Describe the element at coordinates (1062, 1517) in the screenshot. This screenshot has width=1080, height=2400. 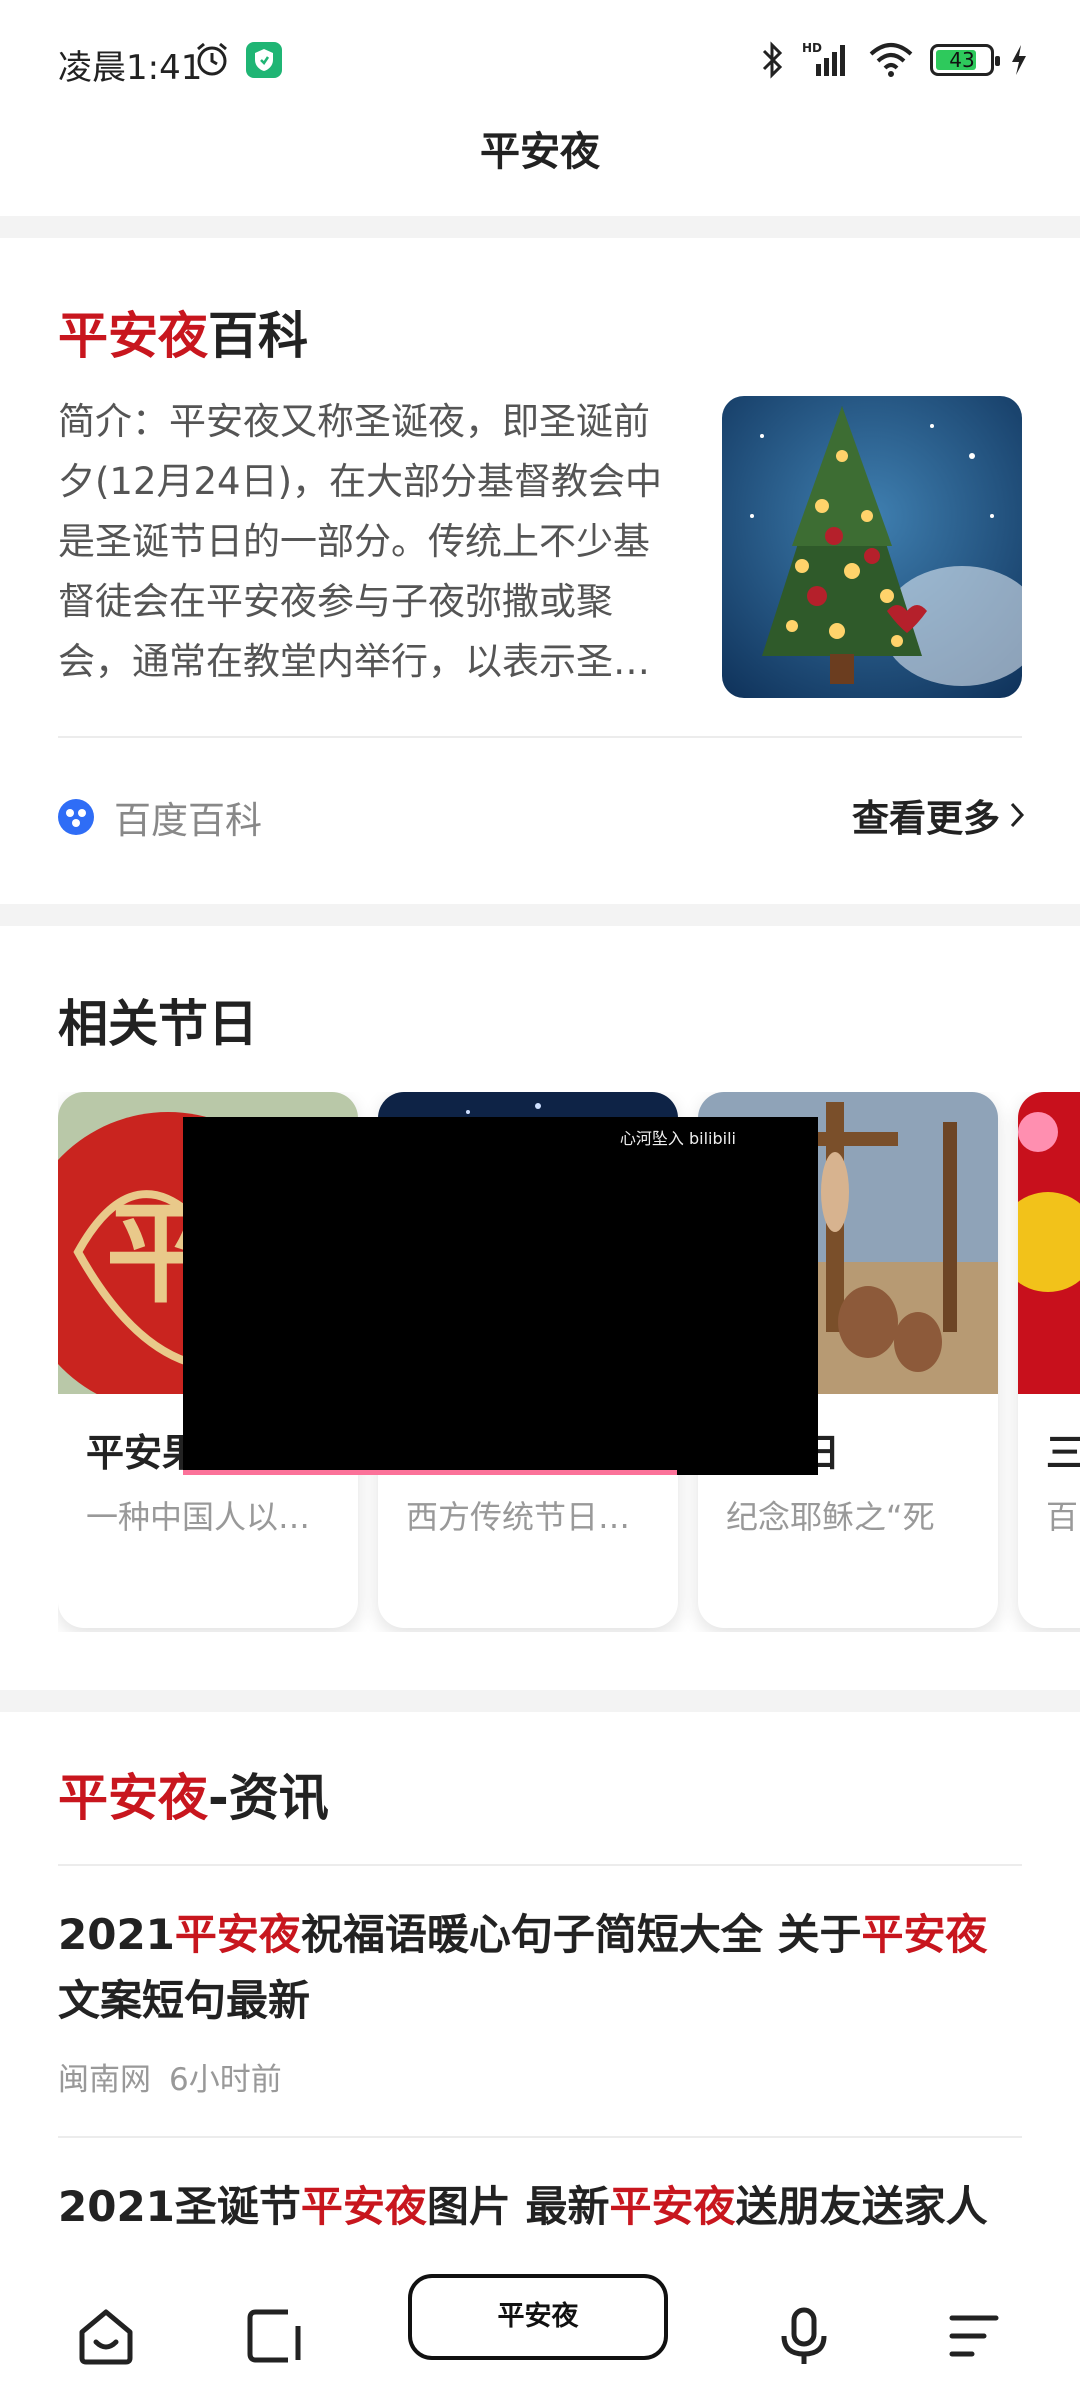
I see `festival-desc: 百` at that location.